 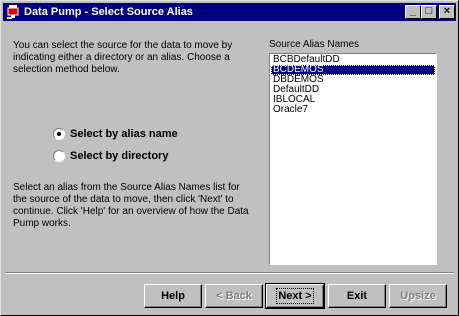 I want to click on button-separator, so click(x=229, y=273).